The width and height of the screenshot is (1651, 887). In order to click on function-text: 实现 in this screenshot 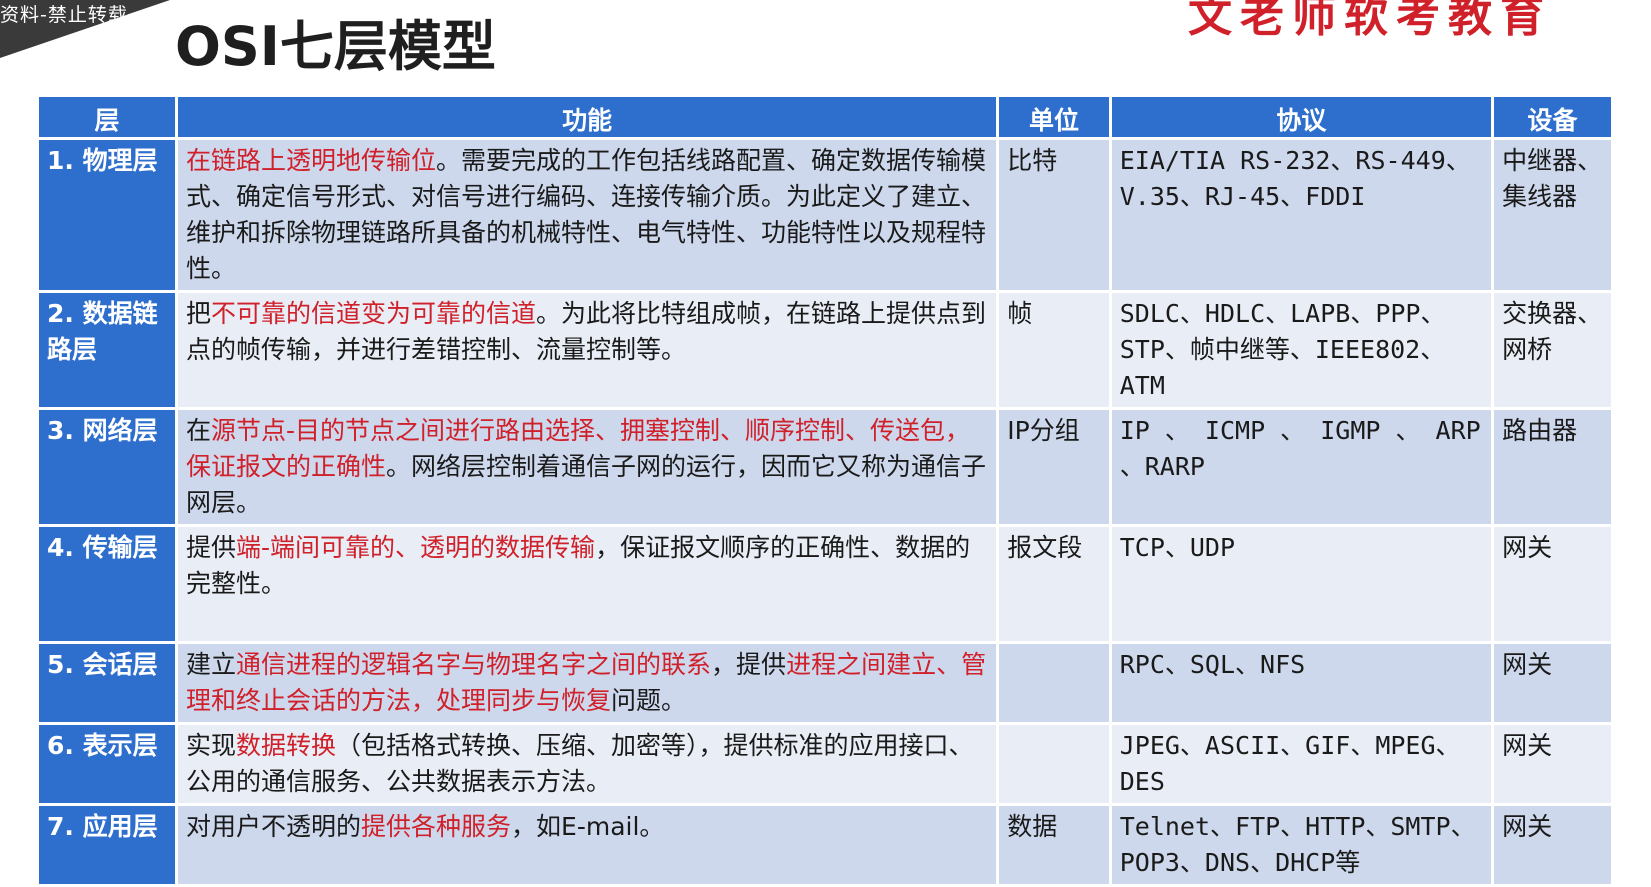, I will do `click(211, 745)`.